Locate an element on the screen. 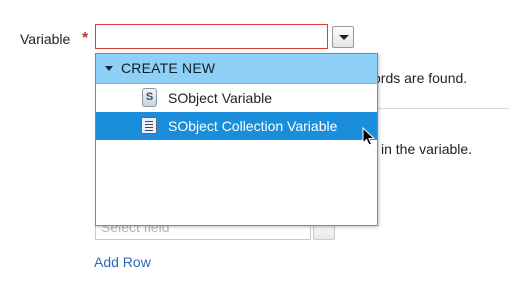 This screenshot has height=287, width=509. variable-dropdown-button is located at coordinates (343, 37).